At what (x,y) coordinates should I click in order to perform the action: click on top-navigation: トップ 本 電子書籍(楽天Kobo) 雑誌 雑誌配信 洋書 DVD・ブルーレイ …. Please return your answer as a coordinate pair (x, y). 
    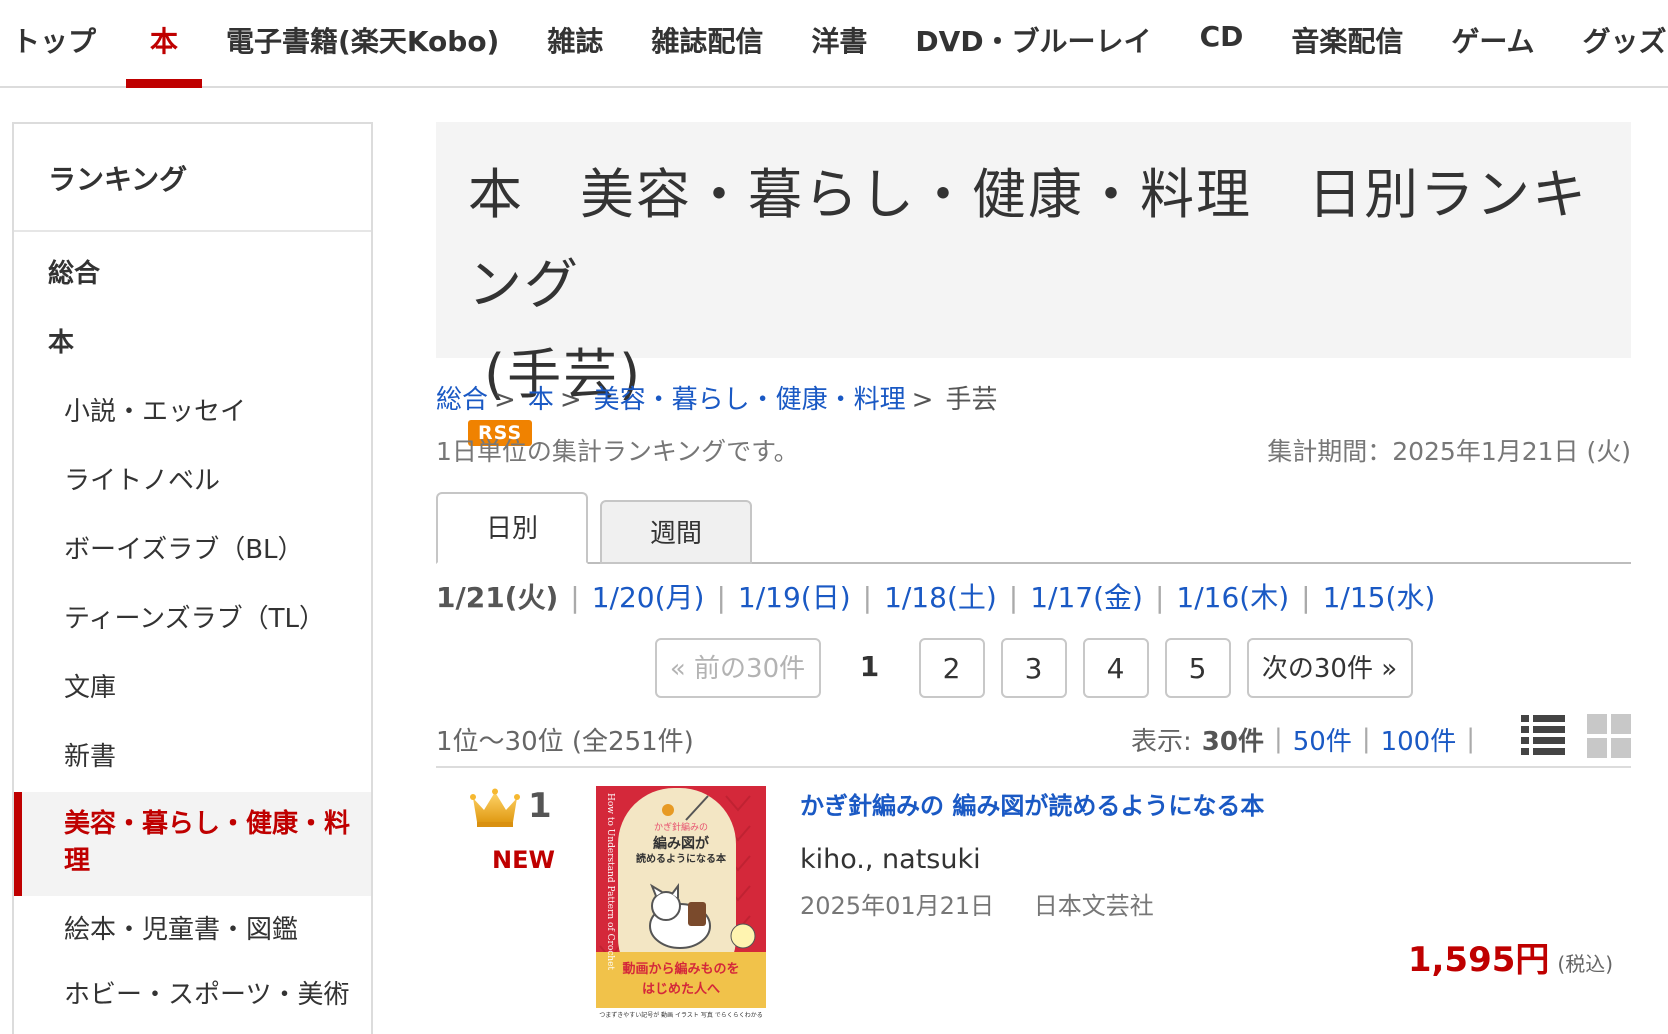
    Looking at the image, I should click on (834, 44).